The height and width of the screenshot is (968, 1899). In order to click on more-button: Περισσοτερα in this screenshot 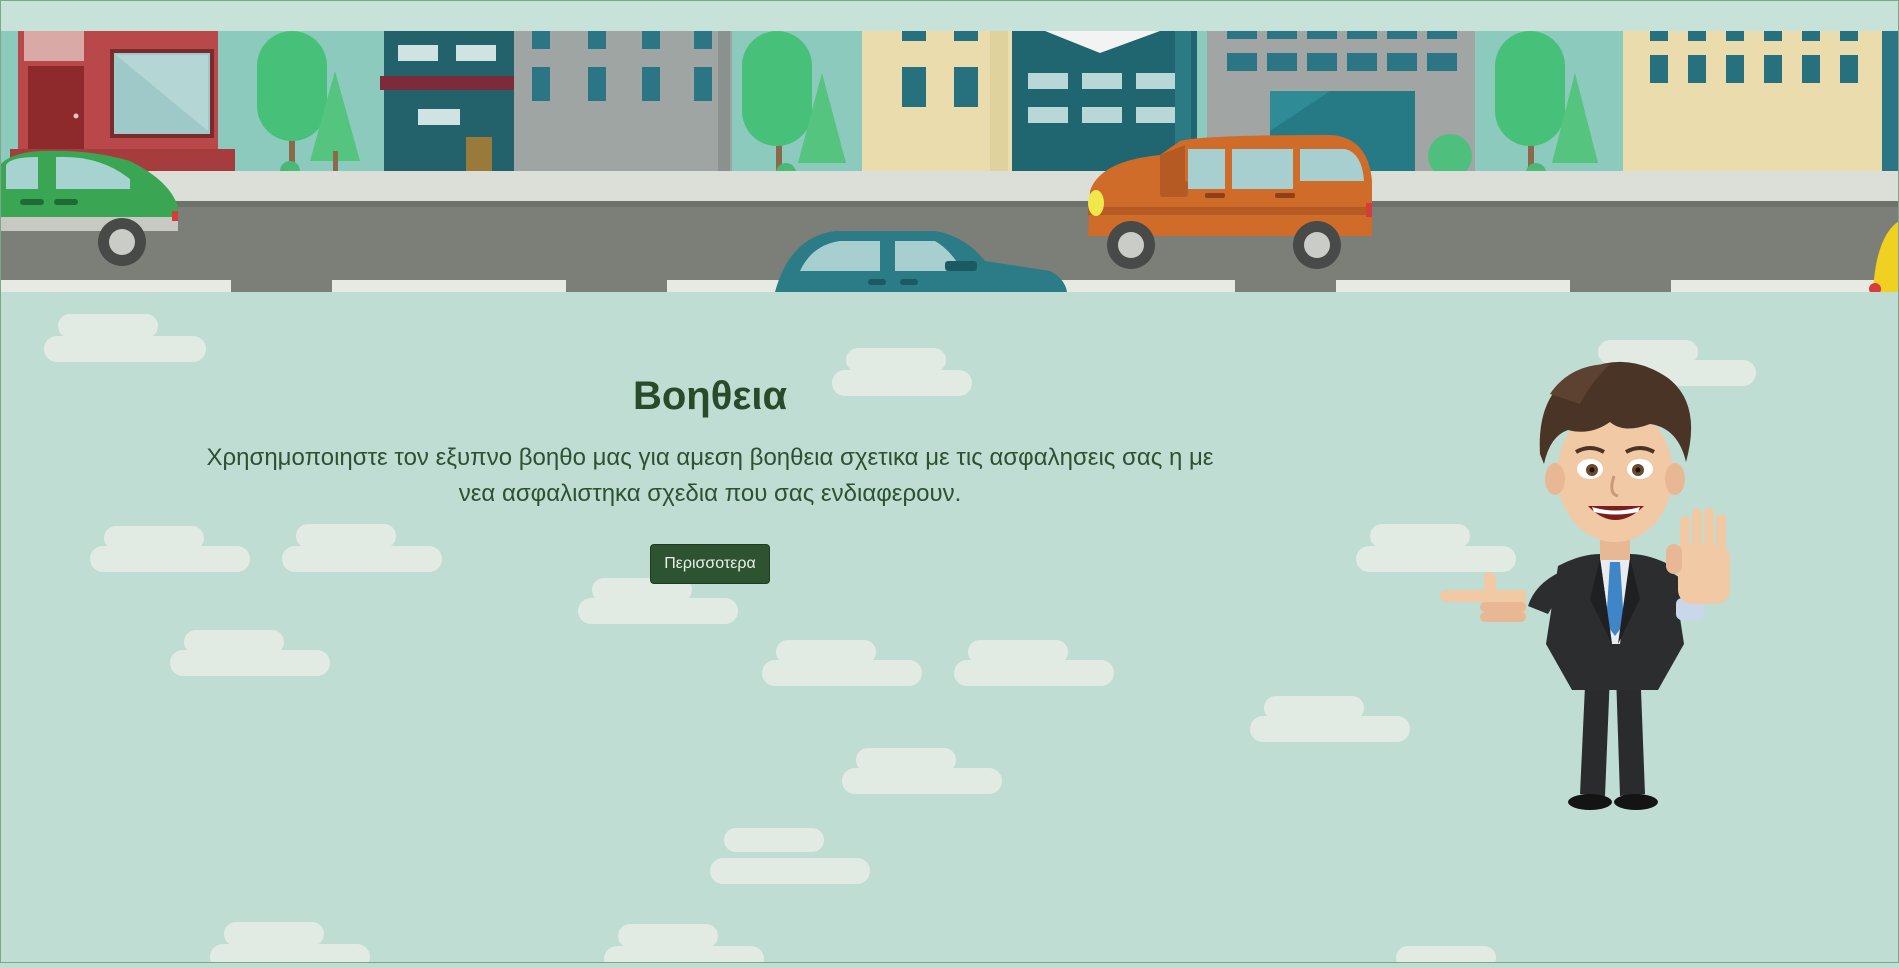, I will do `click(710, 564)`.